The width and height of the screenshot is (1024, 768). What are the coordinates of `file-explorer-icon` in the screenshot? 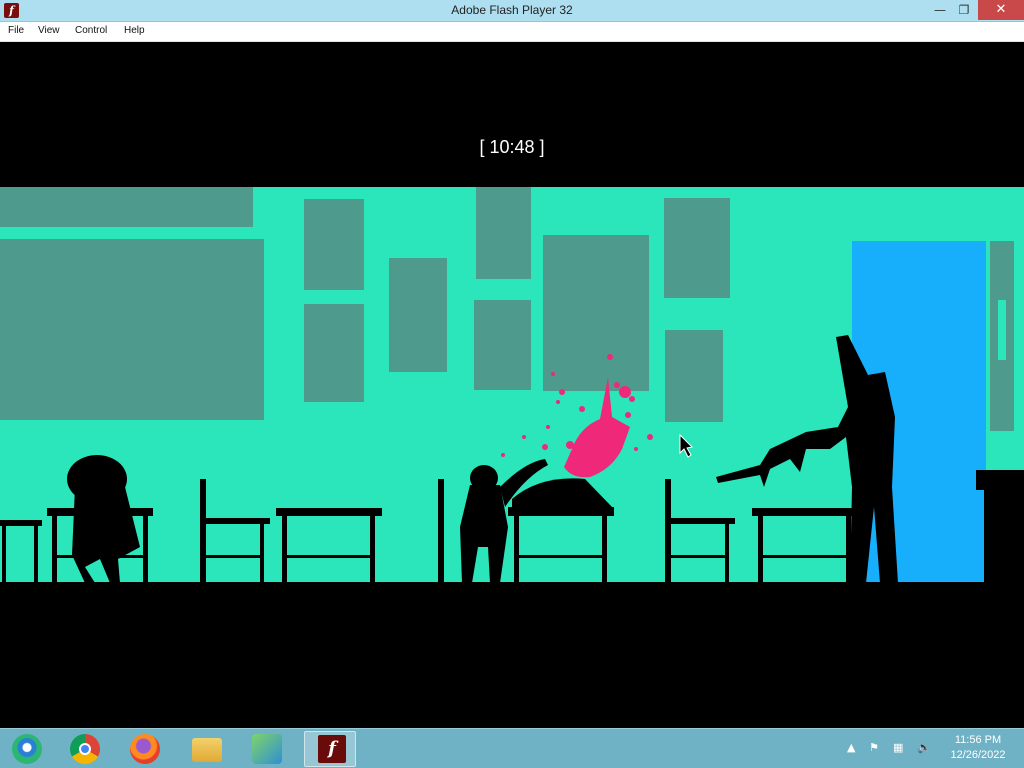 It's located at (207, 750).